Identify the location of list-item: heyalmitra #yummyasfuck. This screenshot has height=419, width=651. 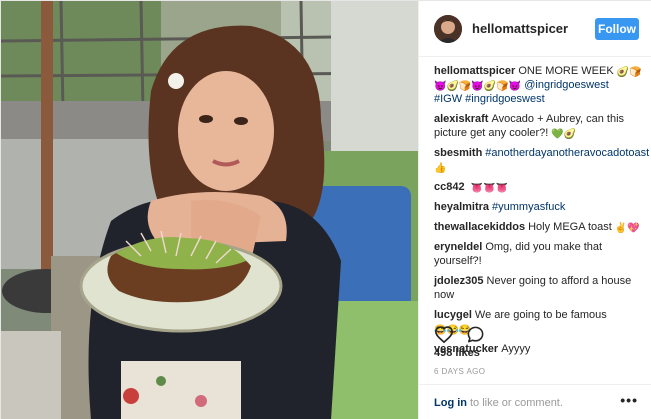
(539, 207).